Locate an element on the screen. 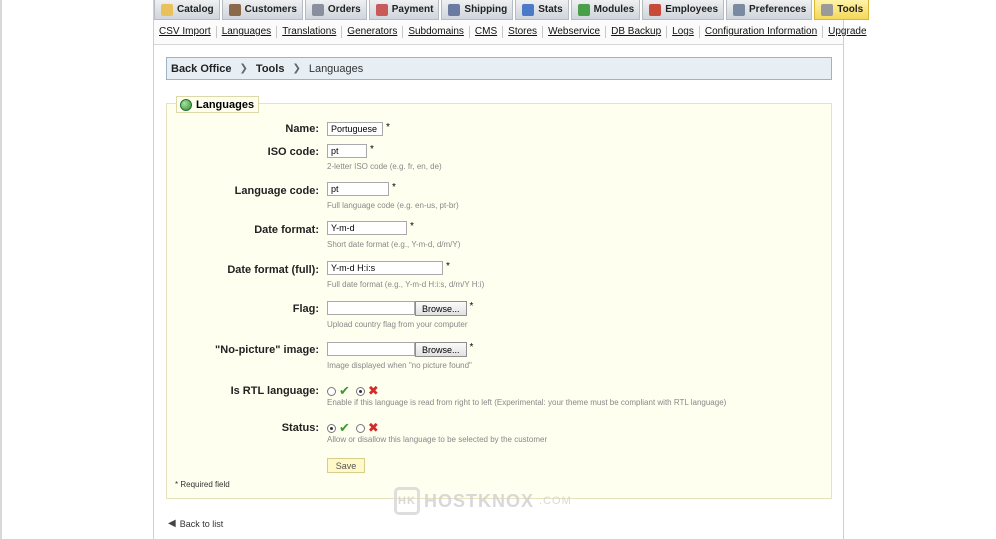 This screenshot has height=539, width=996. date-format-full-input: Y-m-d H:i:s is located at coordinates (385, 268).